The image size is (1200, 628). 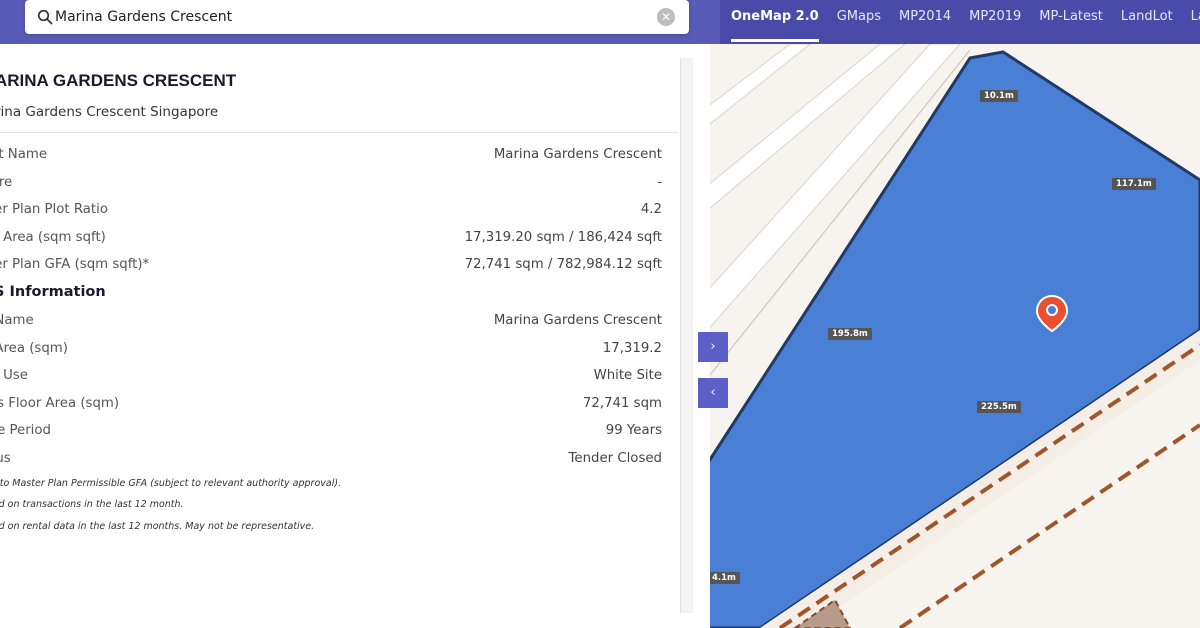 I want to click on tab-landlot: LandLot, so click(x=1147, y=22).